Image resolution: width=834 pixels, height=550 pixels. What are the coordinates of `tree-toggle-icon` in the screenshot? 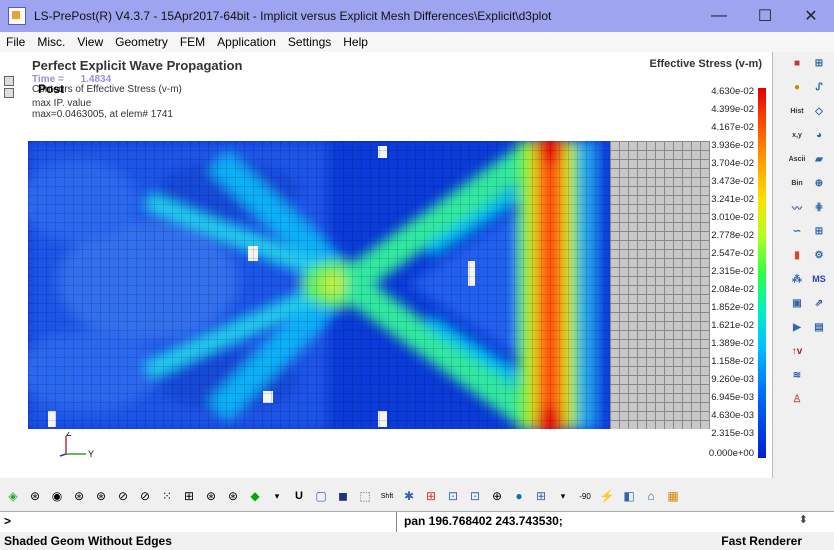 It's located at (9, 81).